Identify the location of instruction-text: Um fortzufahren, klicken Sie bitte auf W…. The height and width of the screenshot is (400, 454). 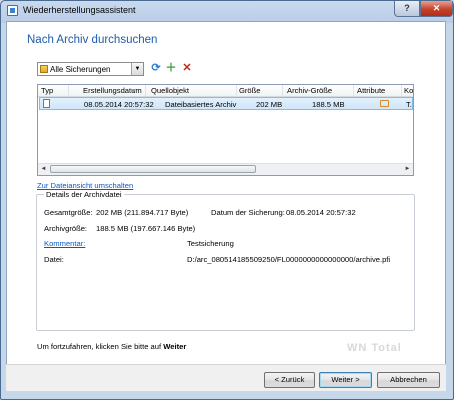
(111, 346).